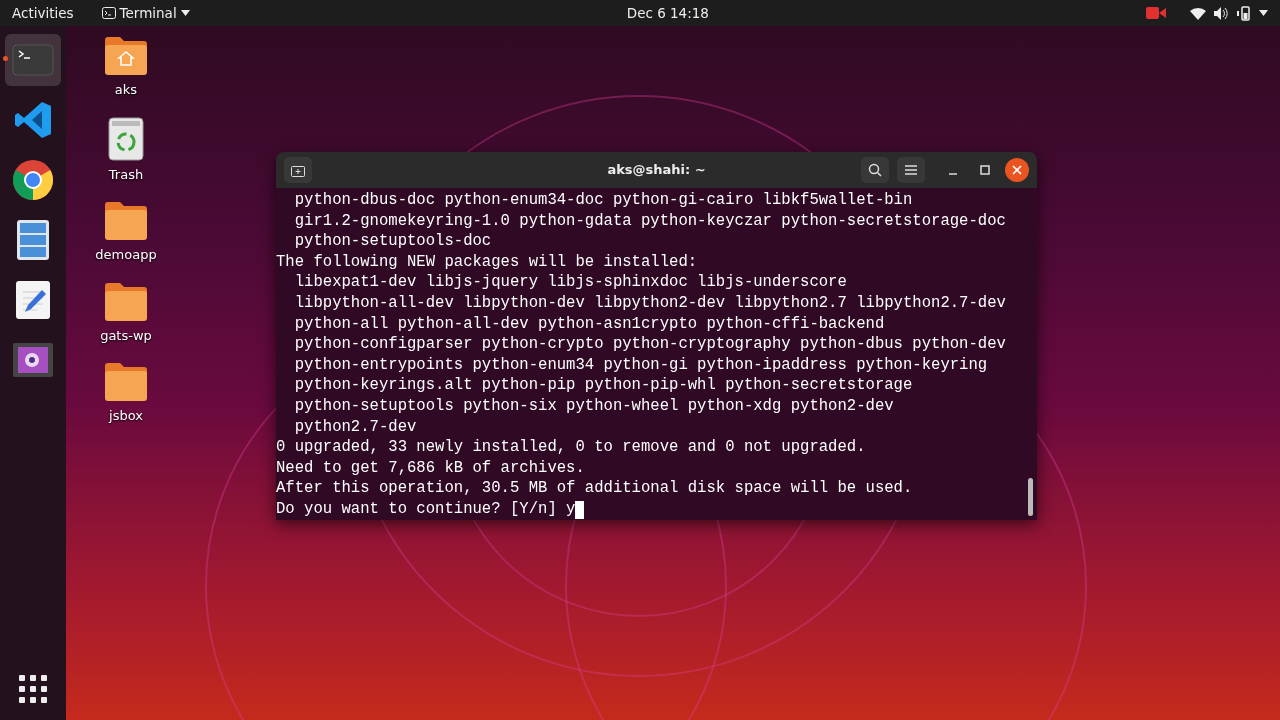 The image size is (1280, 720). I want to click on close-button, so click(1017, 170).